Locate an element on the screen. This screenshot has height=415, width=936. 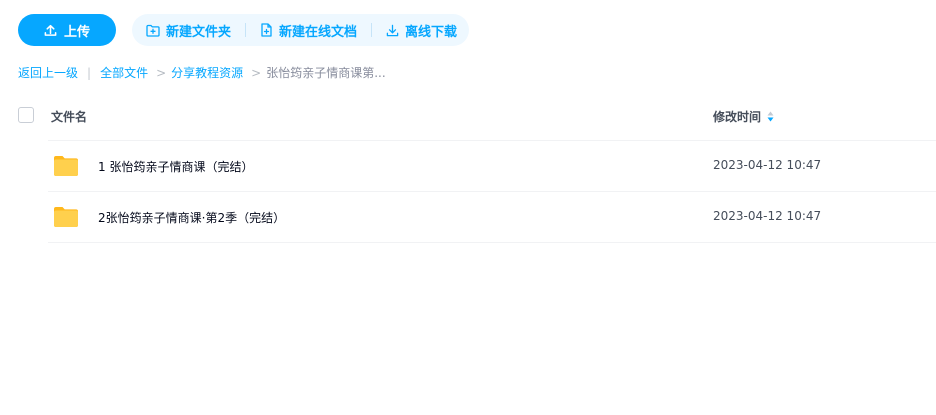
new-online-doc-label: 新建在线文档 is located at coordinates (318, 32).